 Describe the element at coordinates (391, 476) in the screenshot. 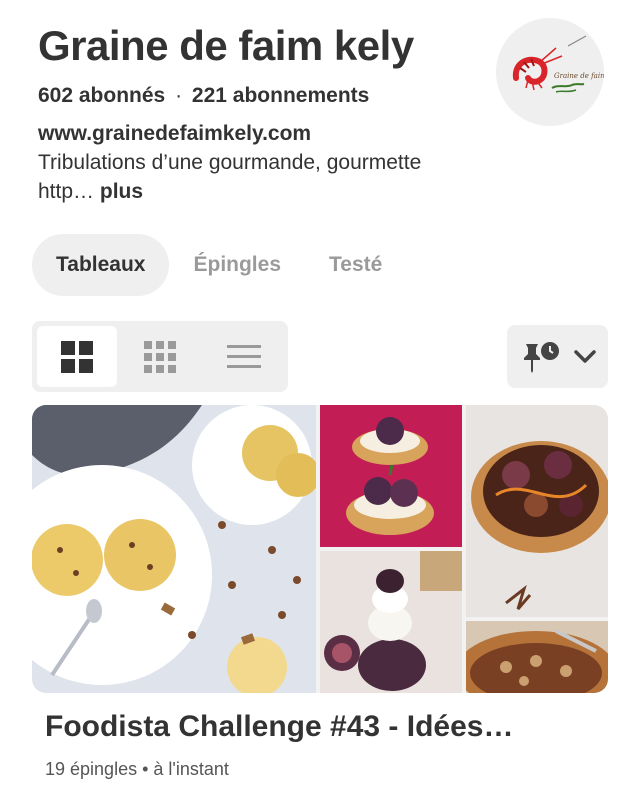

I see `board-cover-image-fig-tarts` at that location.